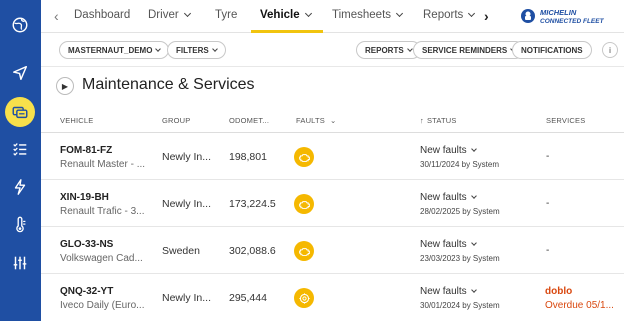  I want to click on tab-label: Vehicle, so click(280, 15).